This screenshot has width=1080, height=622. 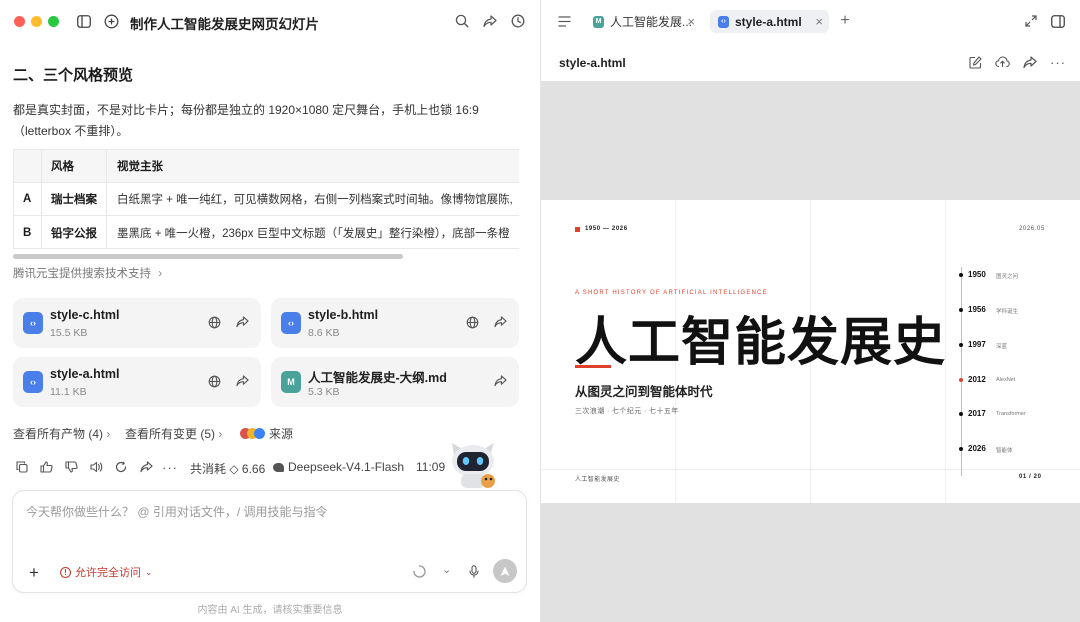 What do you see at coordinates (96, 467) in the screenshot?
I see `read-aloud-icon` at bounding box center [96, 467].